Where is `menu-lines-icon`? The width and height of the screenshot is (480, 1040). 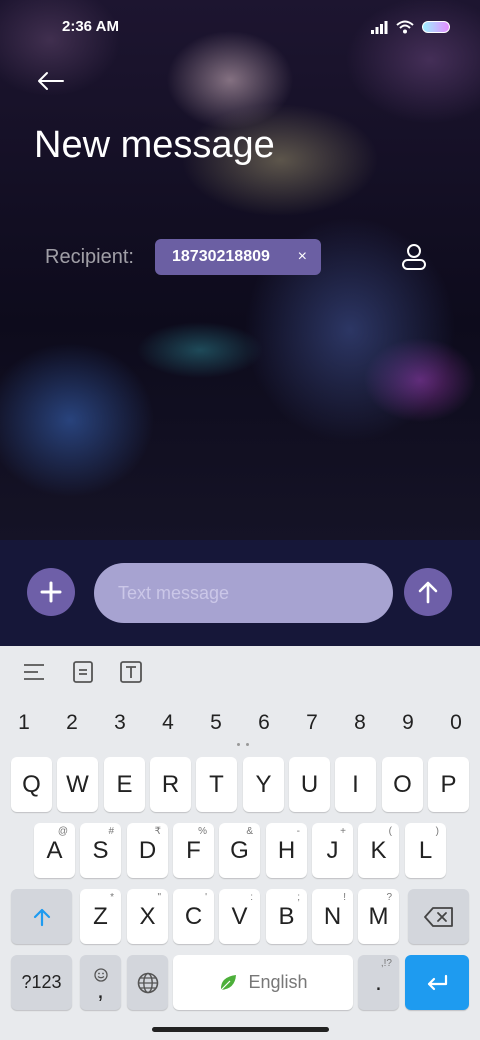
menu-lines-icon is located at coordinates (34, 672).